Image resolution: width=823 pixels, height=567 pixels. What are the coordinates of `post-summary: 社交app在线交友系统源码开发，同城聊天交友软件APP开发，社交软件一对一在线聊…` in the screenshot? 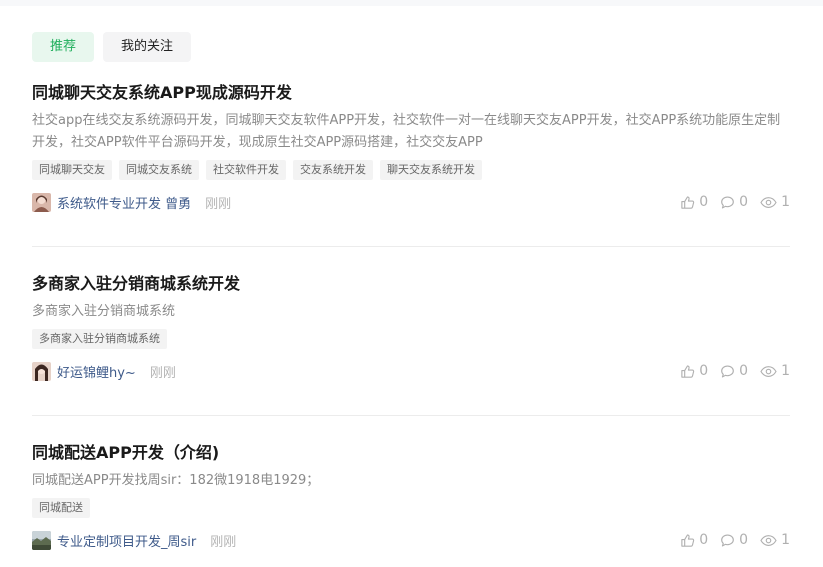 It's located at (411, 132).